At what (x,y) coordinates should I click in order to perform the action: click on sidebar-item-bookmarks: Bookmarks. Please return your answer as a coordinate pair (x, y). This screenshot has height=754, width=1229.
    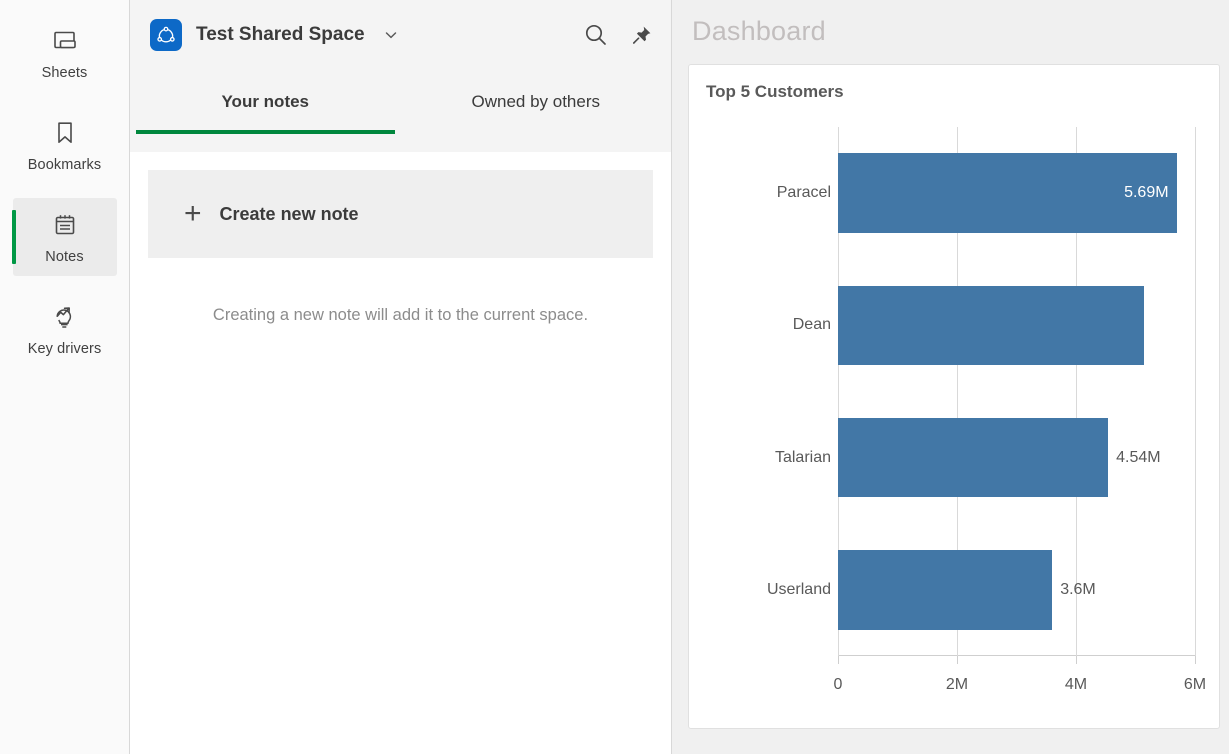
    Looking at the image, I should click on (65, 145).